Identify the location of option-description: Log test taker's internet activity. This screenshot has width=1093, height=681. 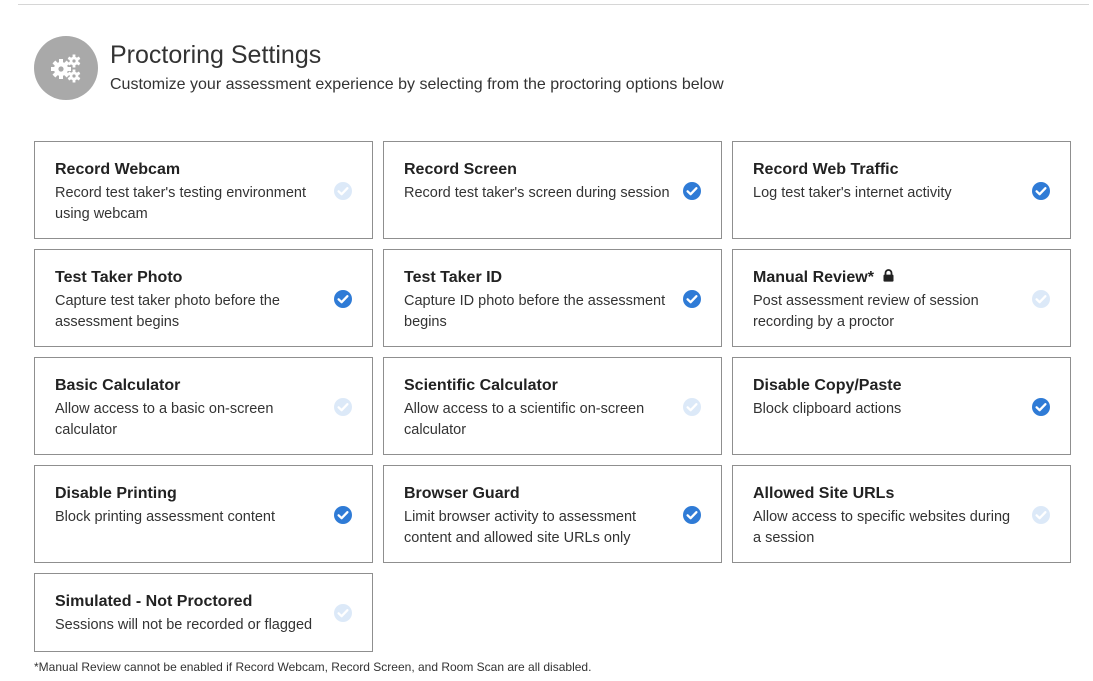
(852, 193).